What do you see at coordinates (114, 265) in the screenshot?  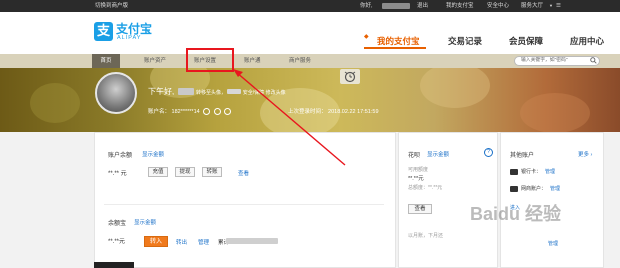 I see `bottom-strip` at bounding box center [114, 265].